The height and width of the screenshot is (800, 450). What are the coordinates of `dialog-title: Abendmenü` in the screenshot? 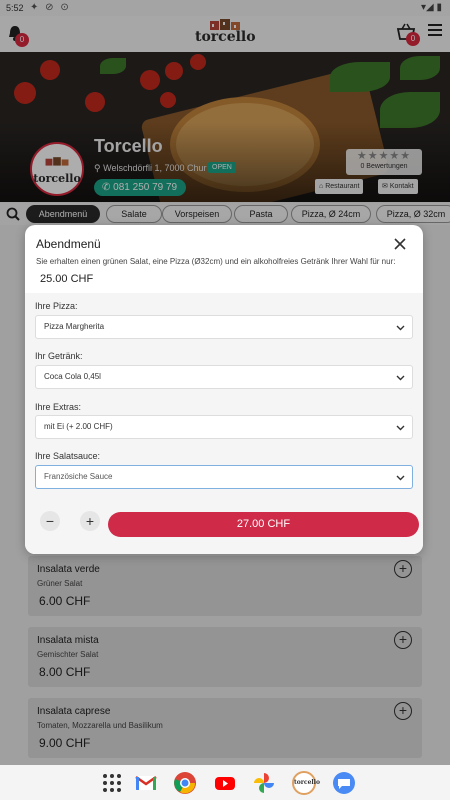 It's located at (68, 244).